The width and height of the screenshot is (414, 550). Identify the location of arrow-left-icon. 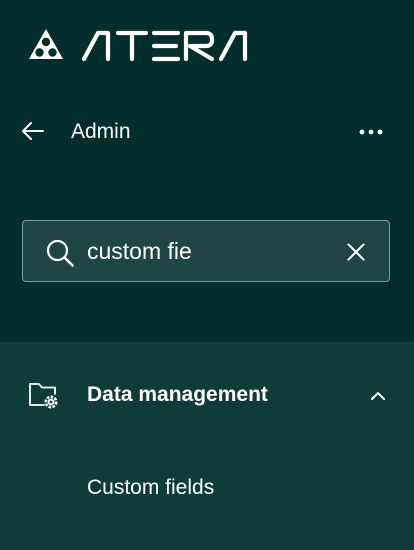
(33, 131).